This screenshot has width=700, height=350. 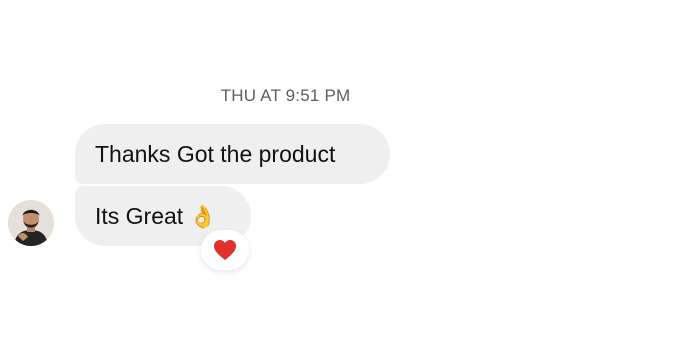 What do you see at coordinates (139, 216) in the screenshot?
I see `message-text: Its Great` at bounding box center [139, 216].